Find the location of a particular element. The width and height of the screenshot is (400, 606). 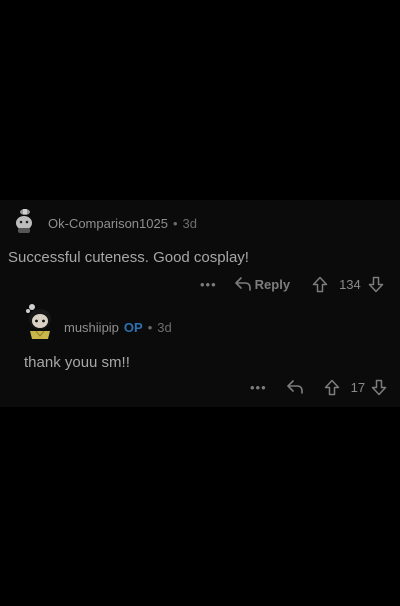

op-badge: OP is located at coordinates (133, 327).